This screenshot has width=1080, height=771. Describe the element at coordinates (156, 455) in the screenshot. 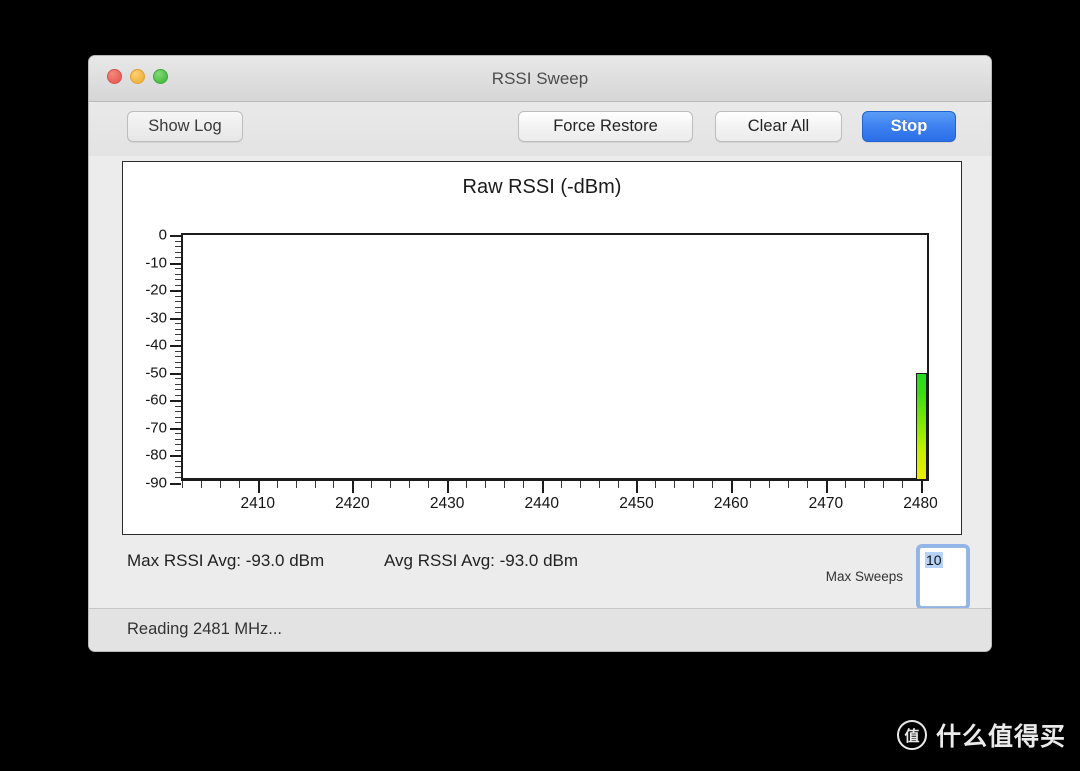

I see `y-tick-label: -80` at that location.